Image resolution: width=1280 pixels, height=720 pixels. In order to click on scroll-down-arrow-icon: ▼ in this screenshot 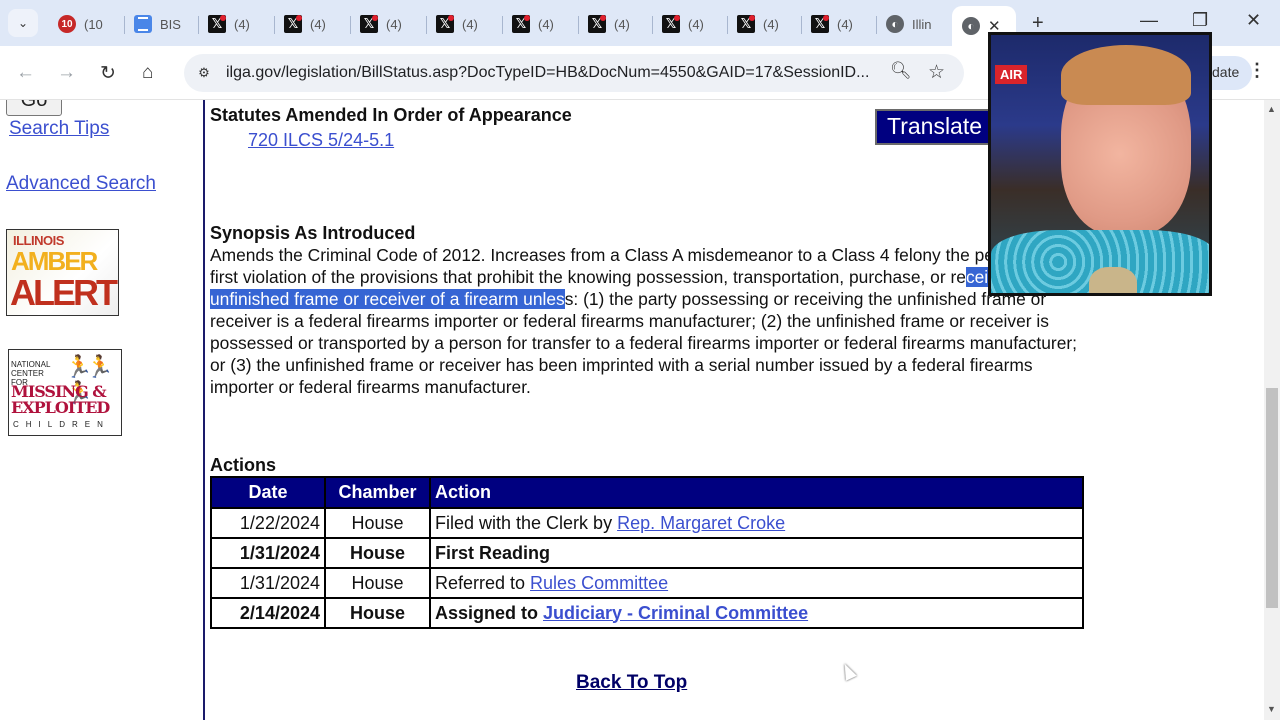, I will do `click(1271, 709)`.